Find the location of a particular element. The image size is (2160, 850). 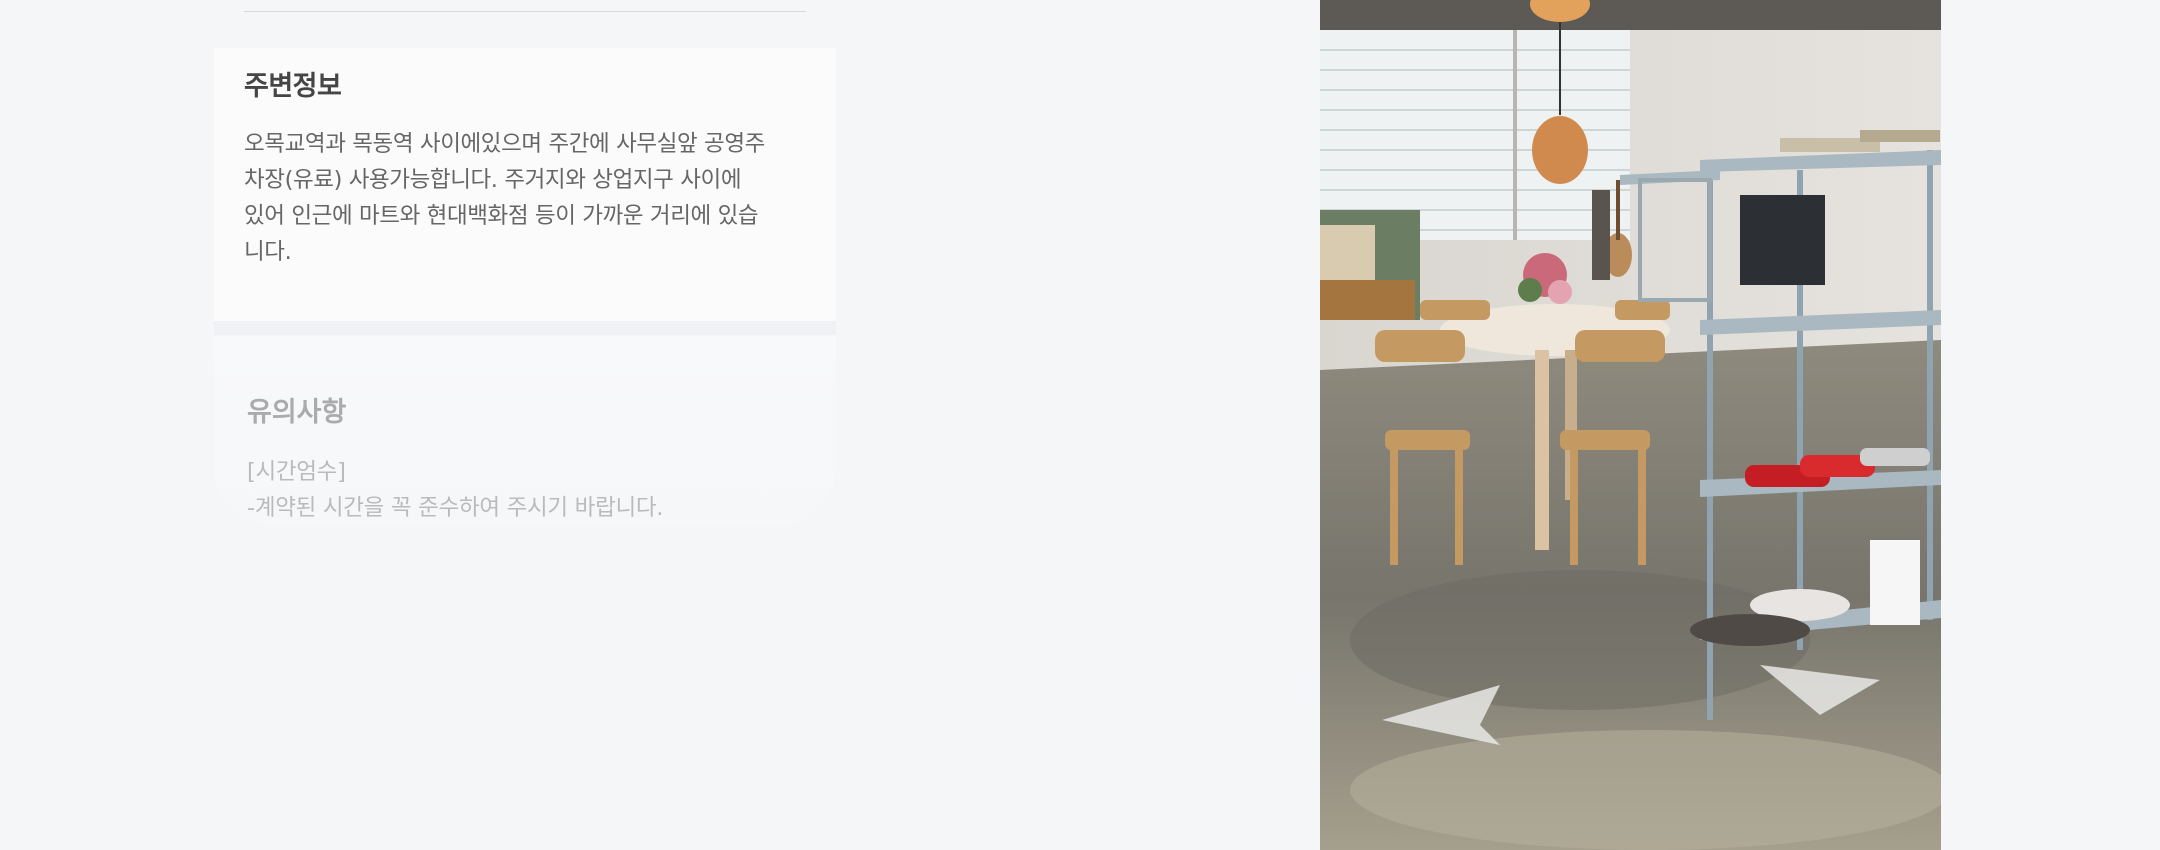

surroundings-text-line: 오목교역과 목동역 사이에있으며 주간에 사무실앞 공영주 is located at coordinates (504, 144).